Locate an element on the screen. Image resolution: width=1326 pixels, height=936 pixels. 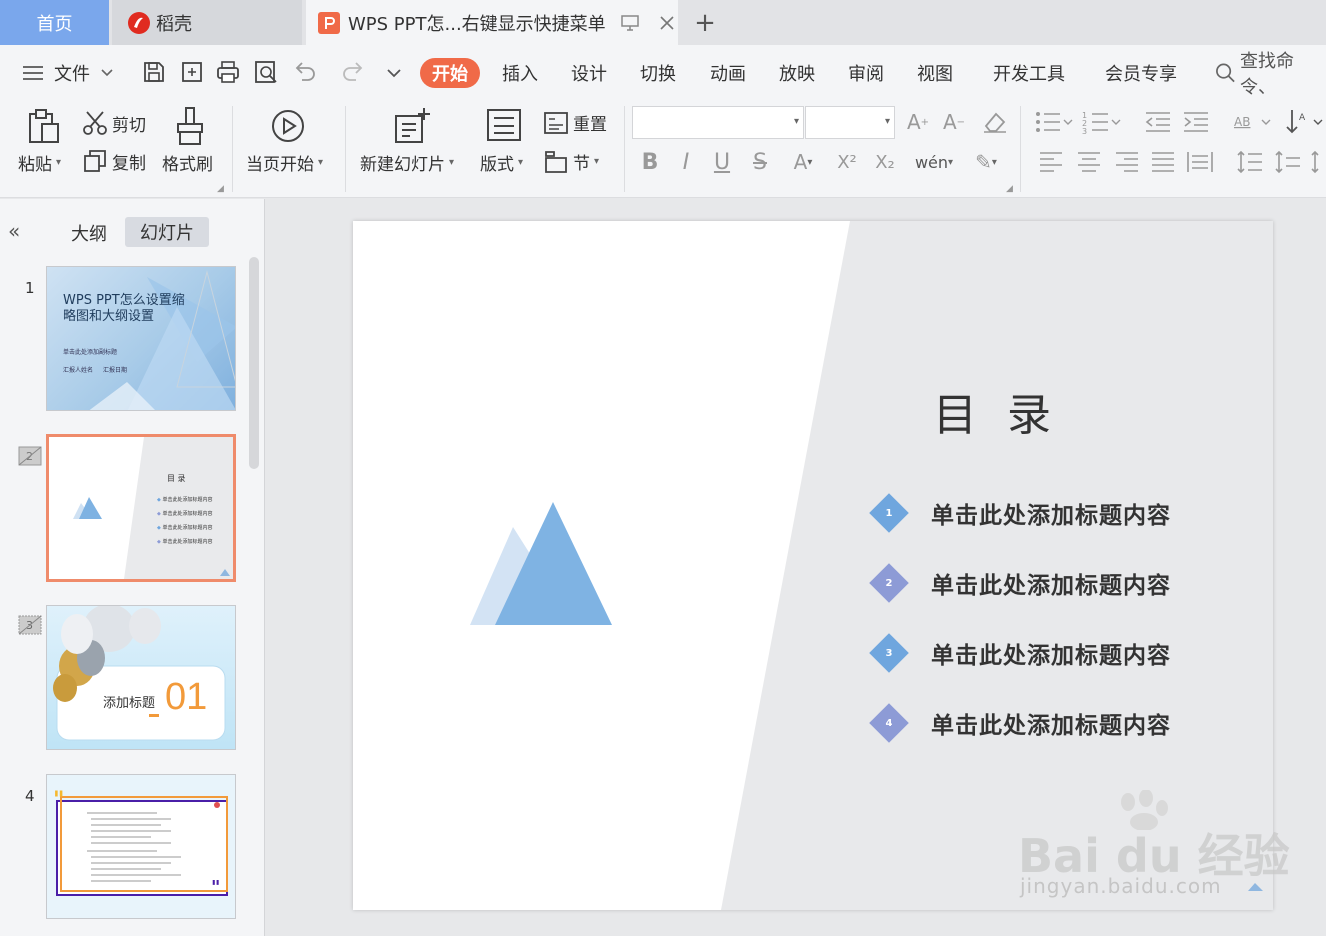
layout-label: 版式 is located at coordinates (497, 165).